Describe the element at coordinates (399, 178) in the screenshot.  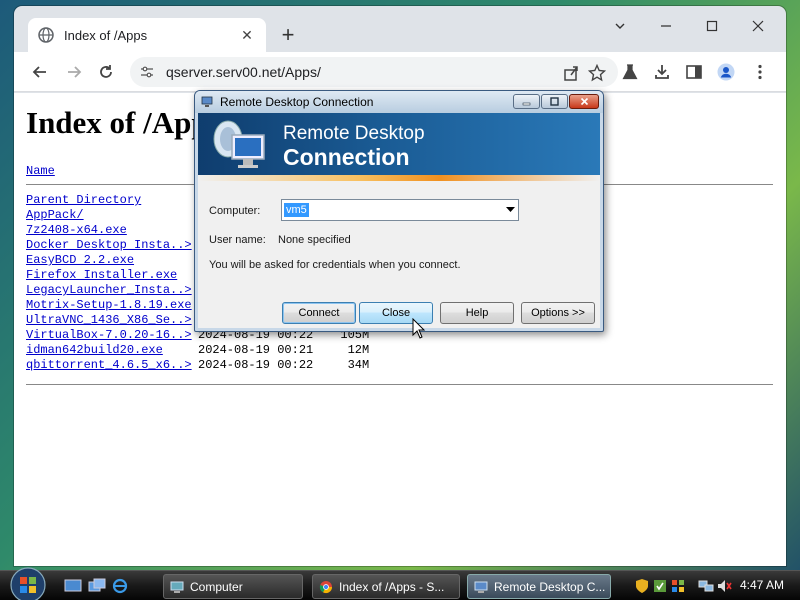
I see `banner-stripe` at that location.